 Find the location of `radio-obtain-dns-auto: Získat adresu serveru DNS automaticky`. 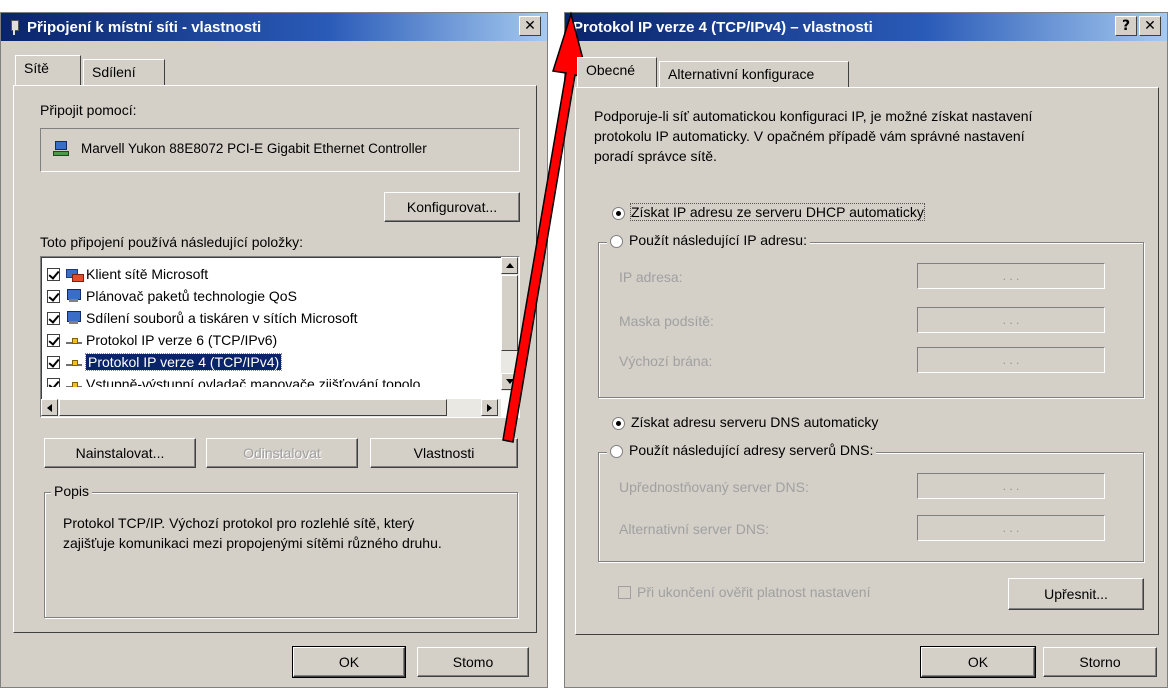

radio-obtain-dns-auto: Získat adresu serveru DNS automaticky is located at coordinates (745, 422).